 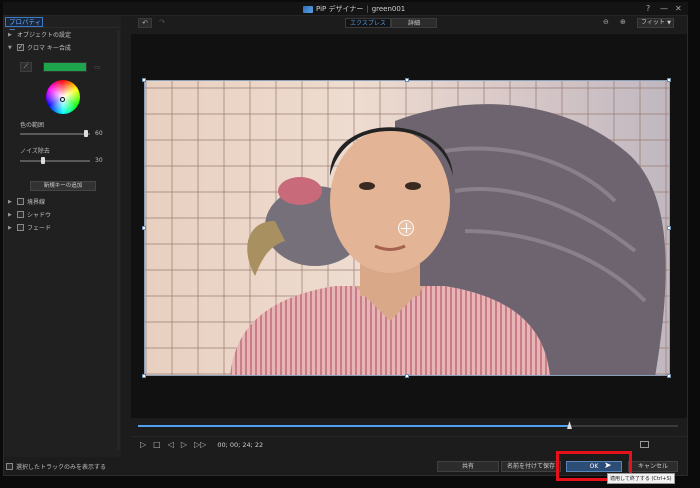 What do you see at coordinates (354, 426) in the screenshot?
I see `timeline-progress` at bounding box center [354, 426].